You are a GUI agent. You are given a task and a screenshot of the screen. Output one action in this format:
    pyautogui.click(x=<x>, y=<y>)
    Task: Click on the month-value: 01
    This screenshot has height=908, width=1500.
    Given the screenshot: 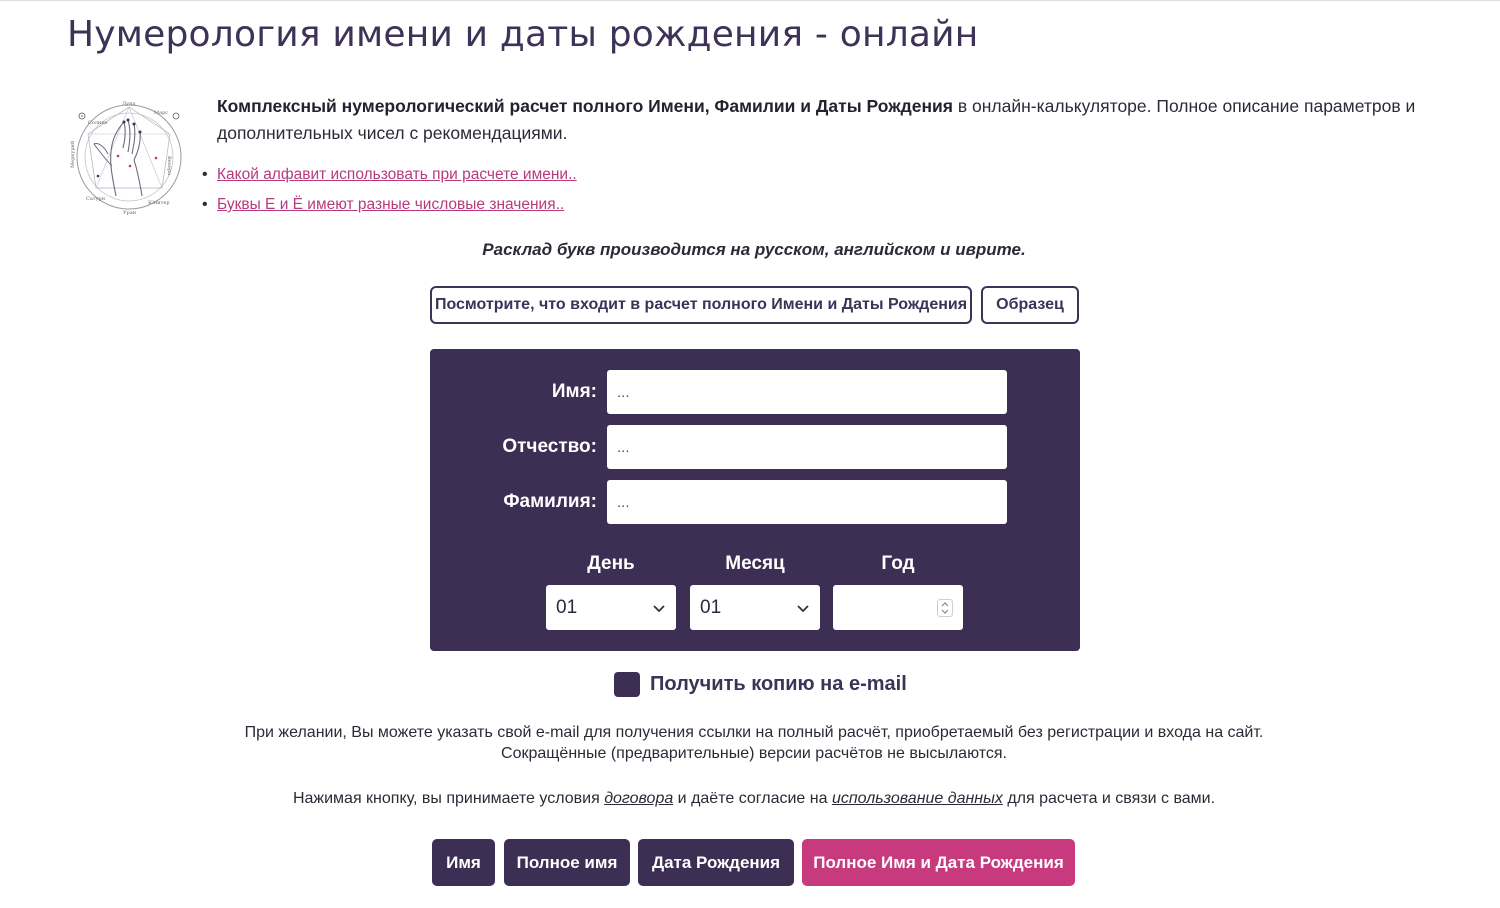 What is the action you would take?
    pyautogui.click(x=711, y=607)
    